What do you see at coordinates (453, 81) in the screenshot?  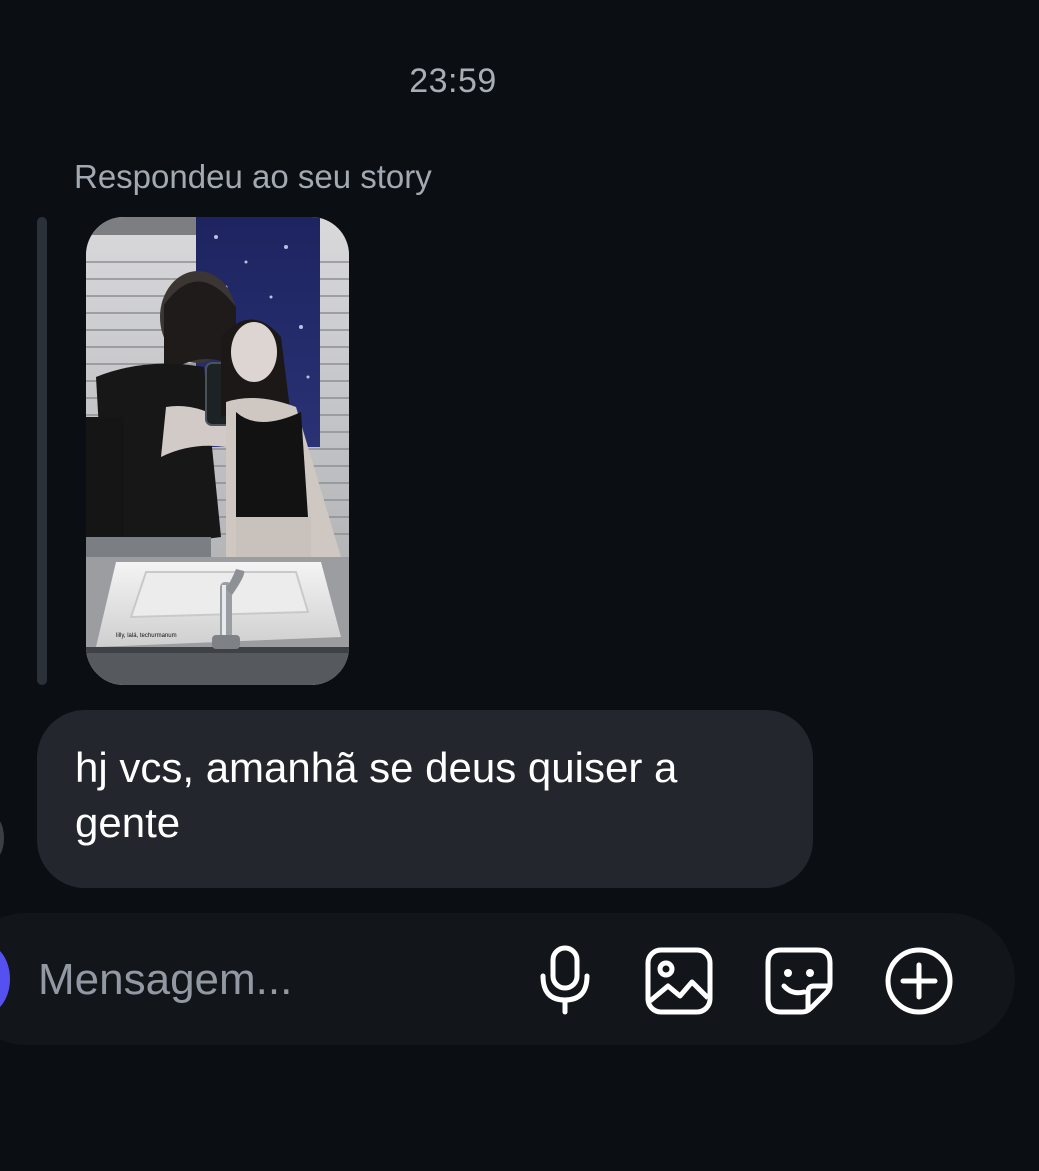 I see `message-timestamp: 23:59` at bounding box center [453, 81].